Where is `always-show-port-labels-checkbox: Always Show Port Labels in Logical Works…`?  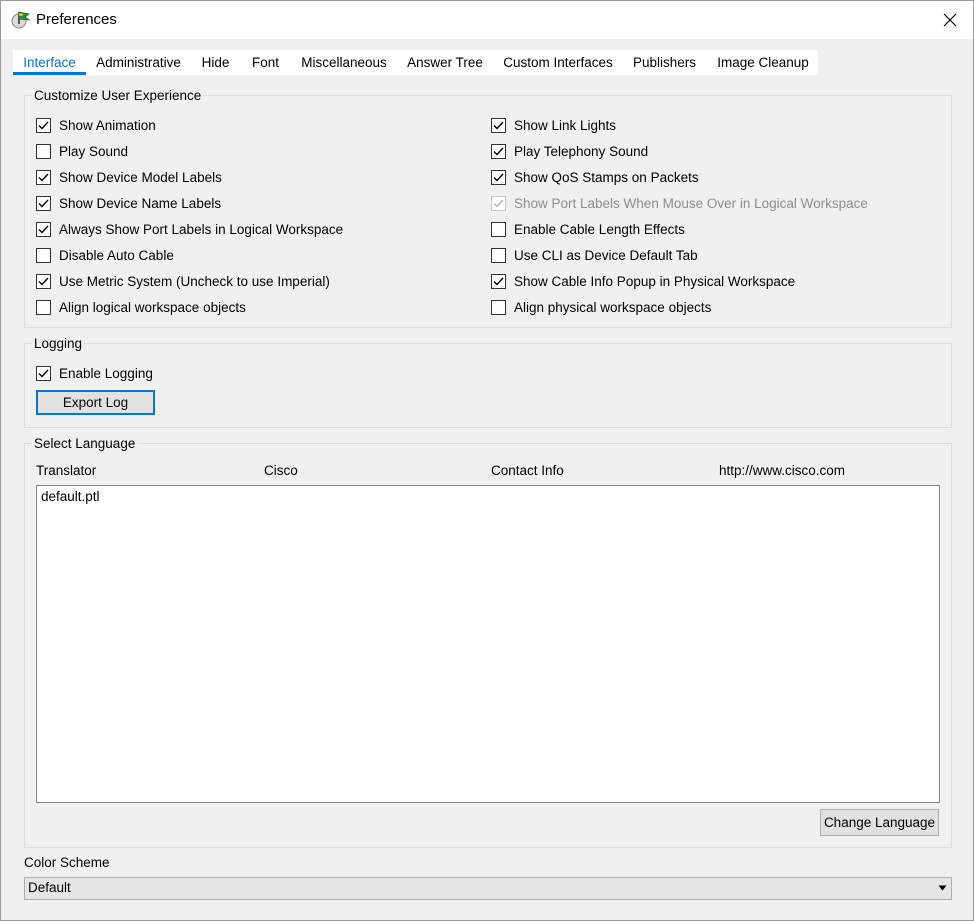
always-show-port-labels-checkbox: Always Show Port Labels in Logical Works… is located at coordinates (189, 229).